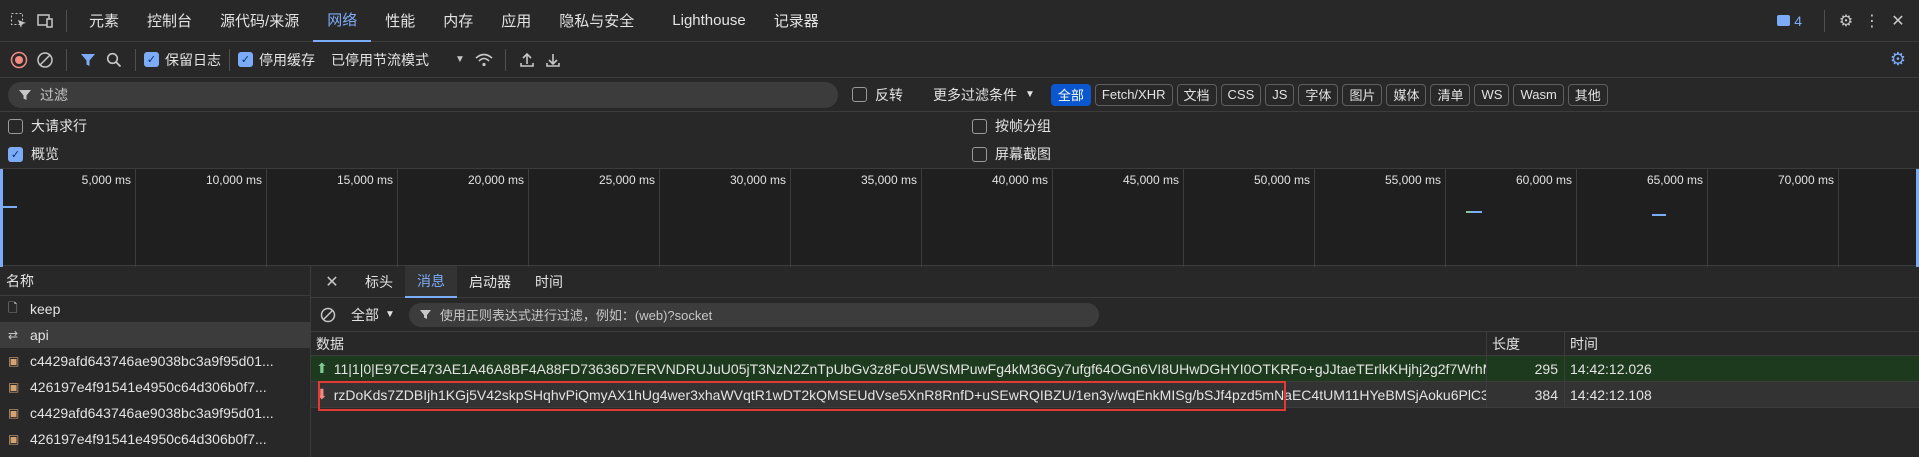 Image resolution: width=1919 pixels, height=457 pixels. What do you see at coordinates (155, 335) in the screenshot?
I see `request-row: ⇄ api` at bounding box center [155, 335].